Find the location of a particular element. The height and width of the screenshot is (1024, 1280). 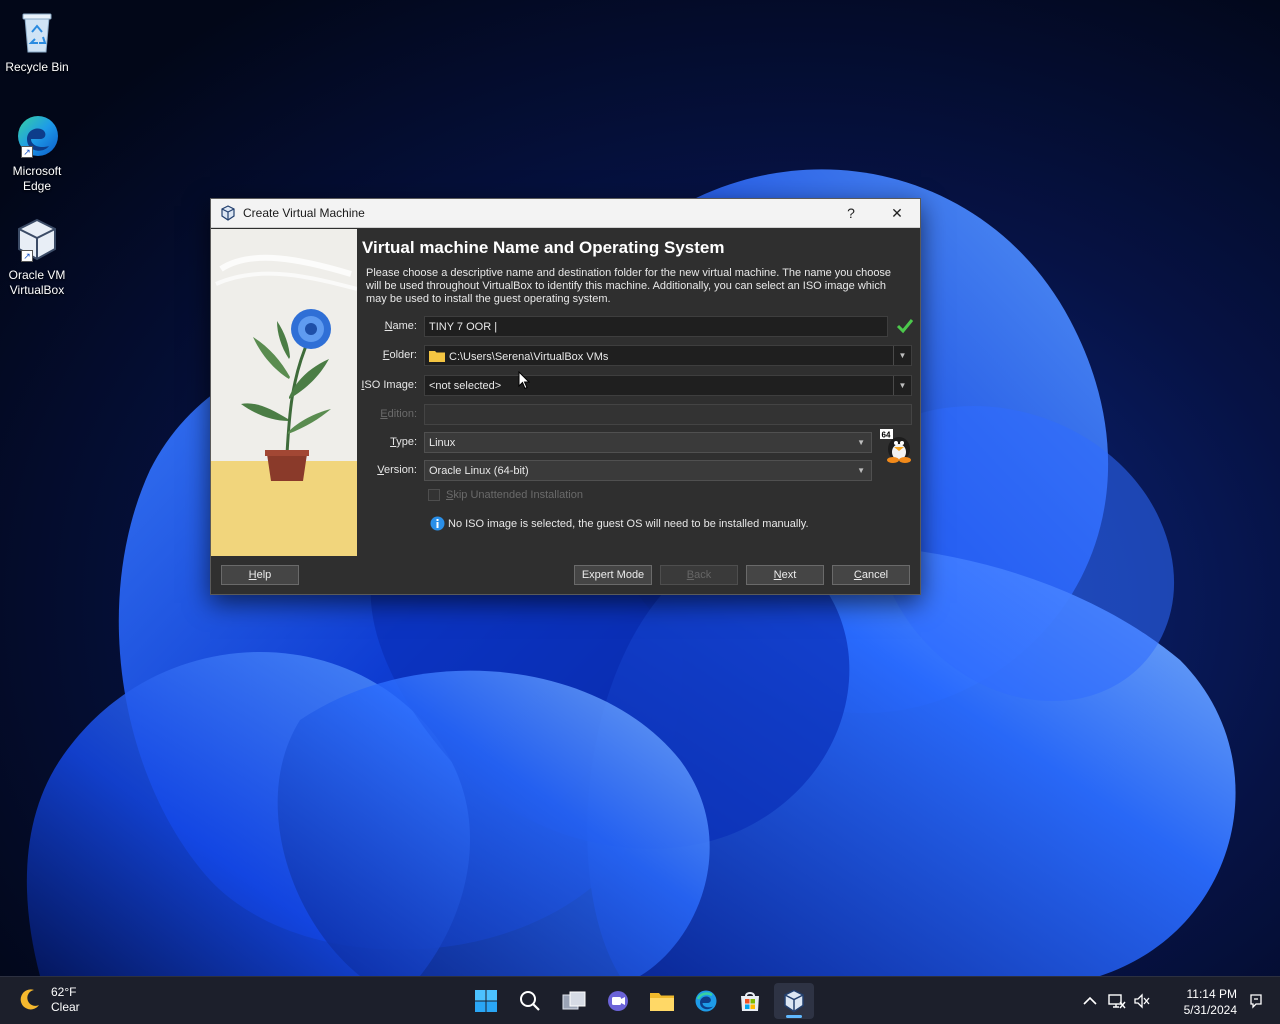

edge-icon: ↗ is located at coordinates (37, 136).